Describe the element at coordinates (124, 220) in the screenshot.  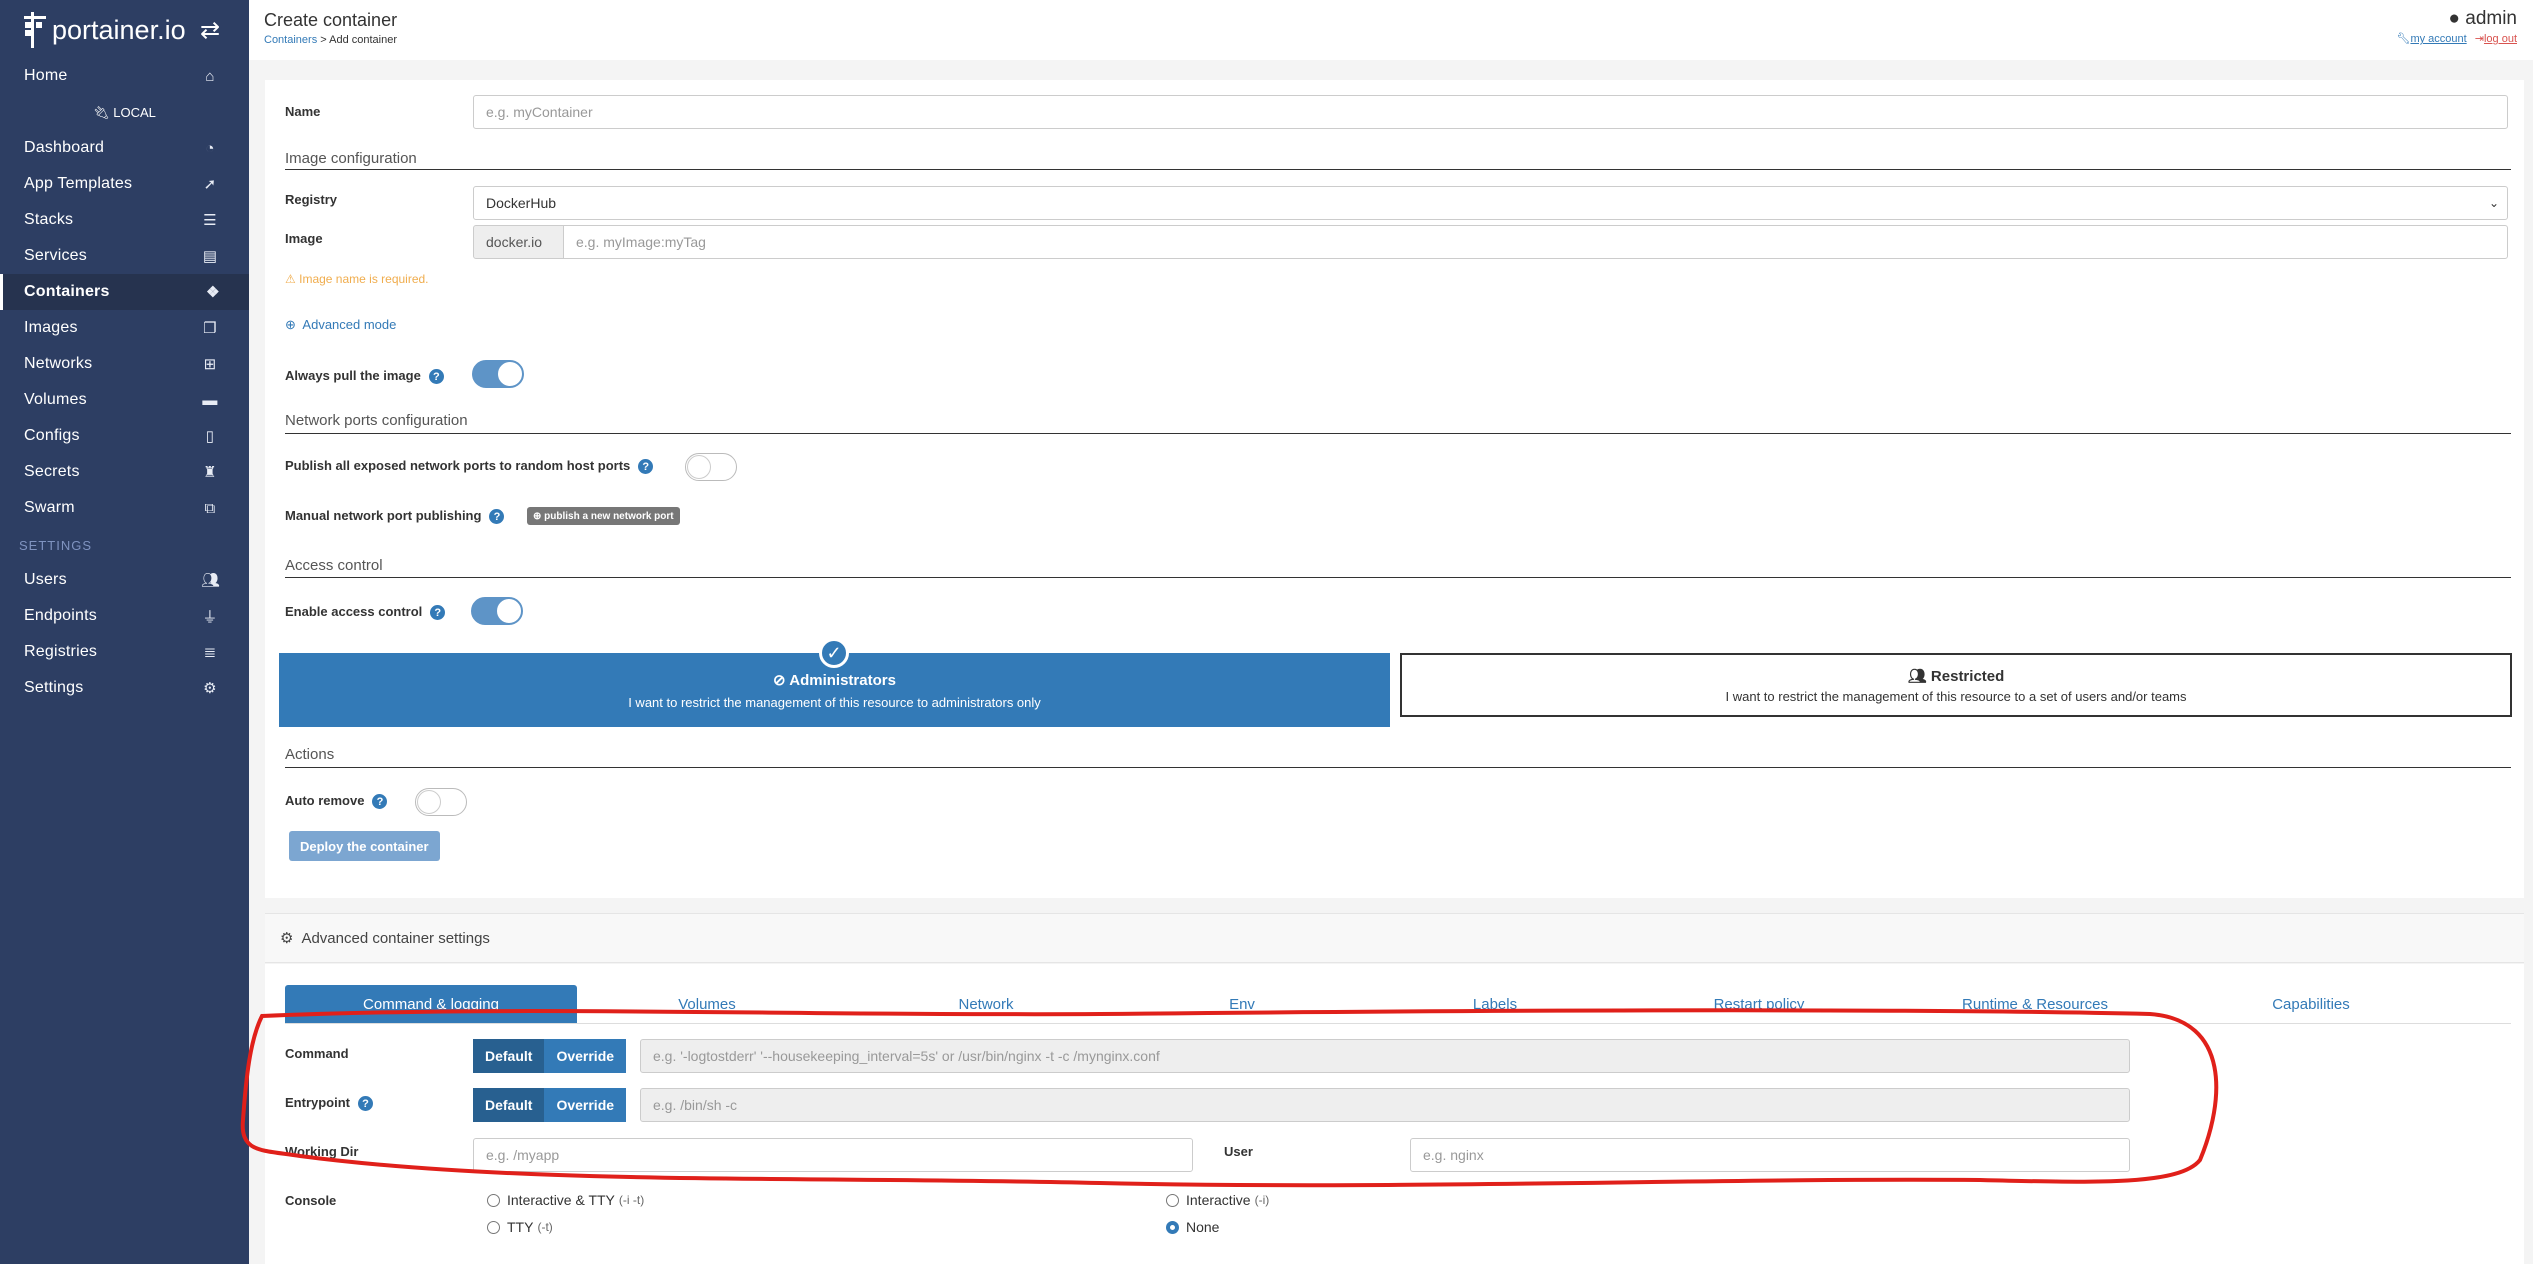
I see `sidebar-item-stacks: Stacks ☰` at that location.